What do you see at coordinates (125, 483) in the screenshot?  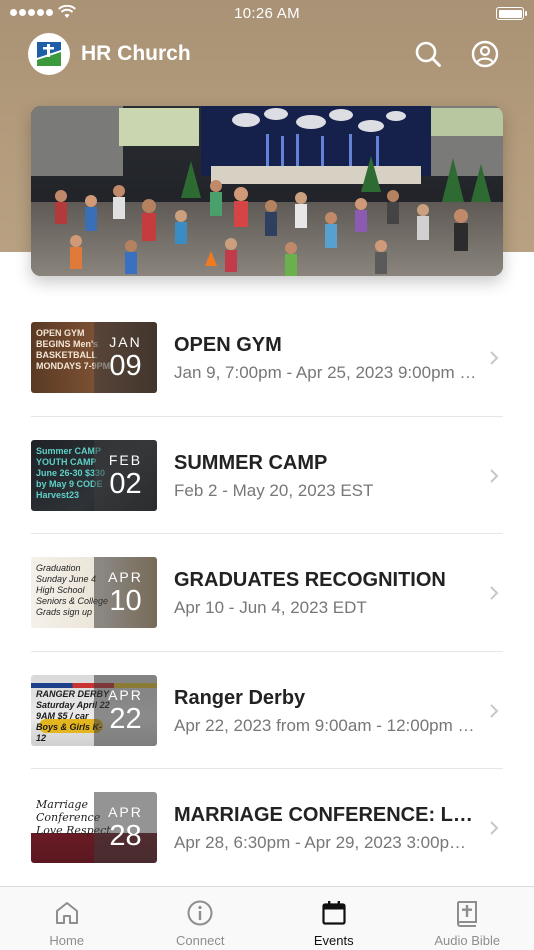 I see `date-day: 02` at bounding box center [125, 483].